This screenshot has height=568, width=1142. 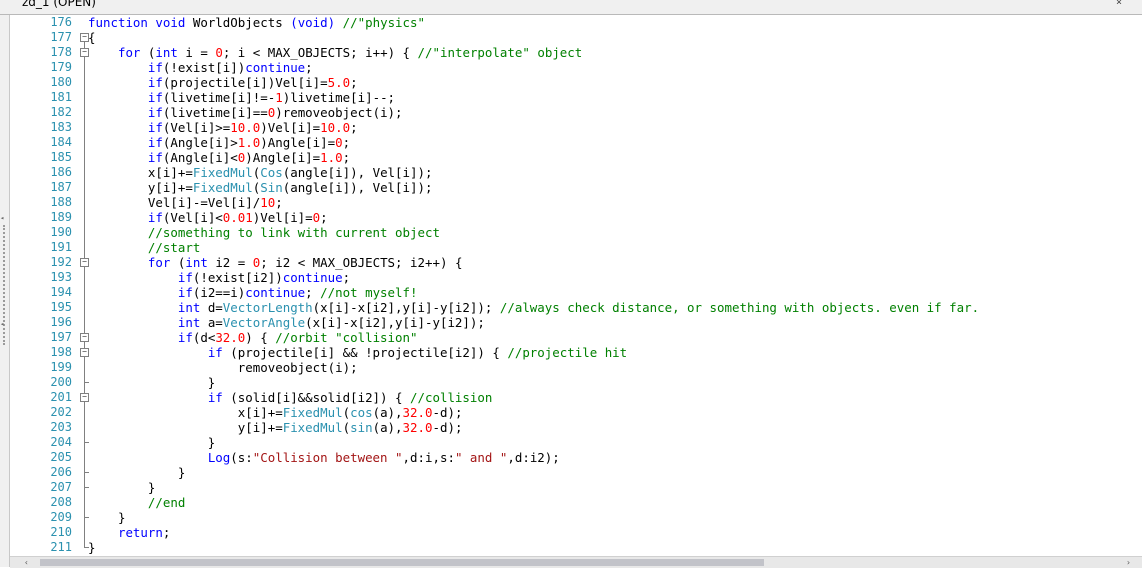 What do you see at coordinates (327, 457) in the screenshot?
I see `token-str: "Collision between "` at bounding box center [327, 457].